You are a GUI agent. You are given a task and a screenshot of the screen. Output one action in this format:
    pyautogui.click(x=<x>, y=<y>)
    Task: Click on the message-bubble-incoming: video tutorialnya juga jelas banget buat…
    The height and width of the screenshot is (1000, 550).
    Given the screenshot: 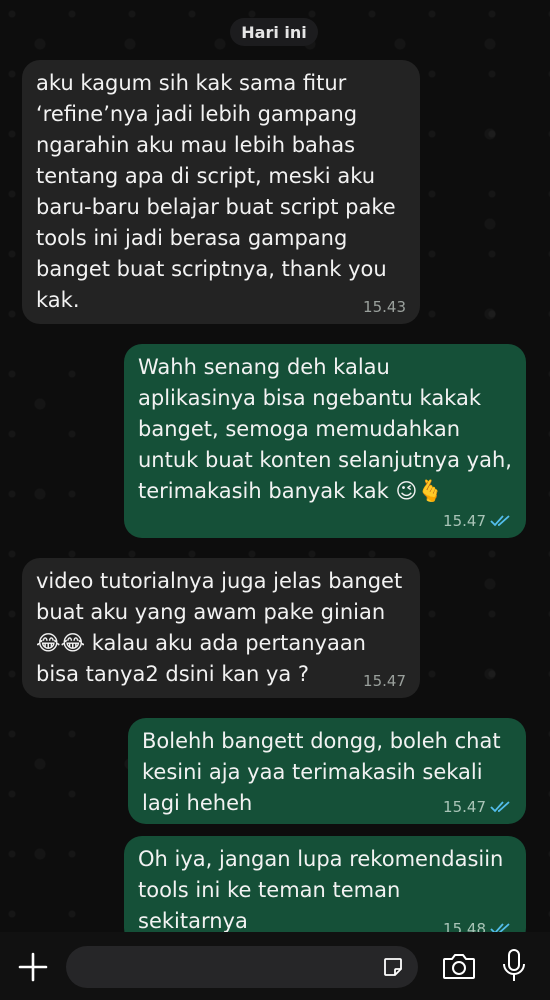 What is the action you would take?
    pyautogui.click(x=221, y=628)
    